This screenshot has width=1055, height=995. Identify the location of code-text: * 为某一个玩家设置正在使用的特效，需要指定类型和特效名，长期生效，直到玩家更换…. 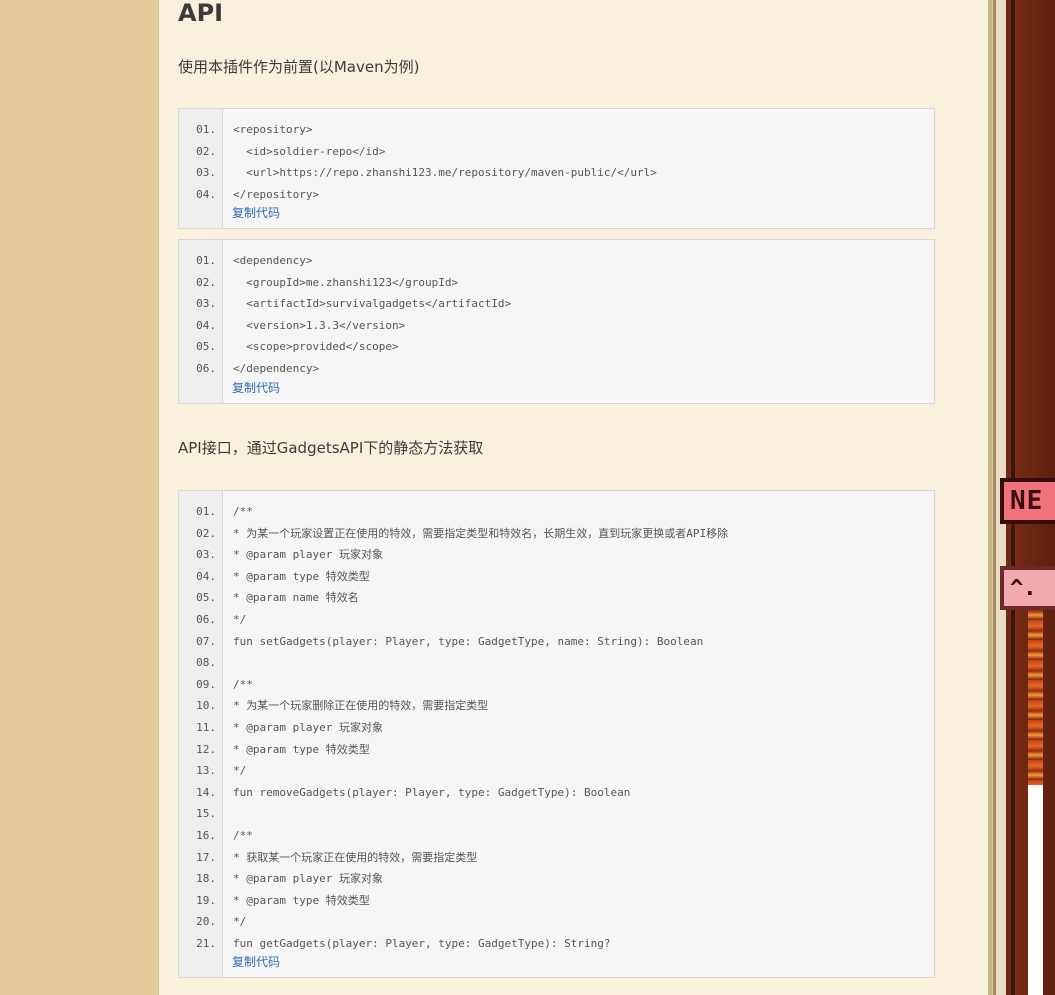
(481, 533).